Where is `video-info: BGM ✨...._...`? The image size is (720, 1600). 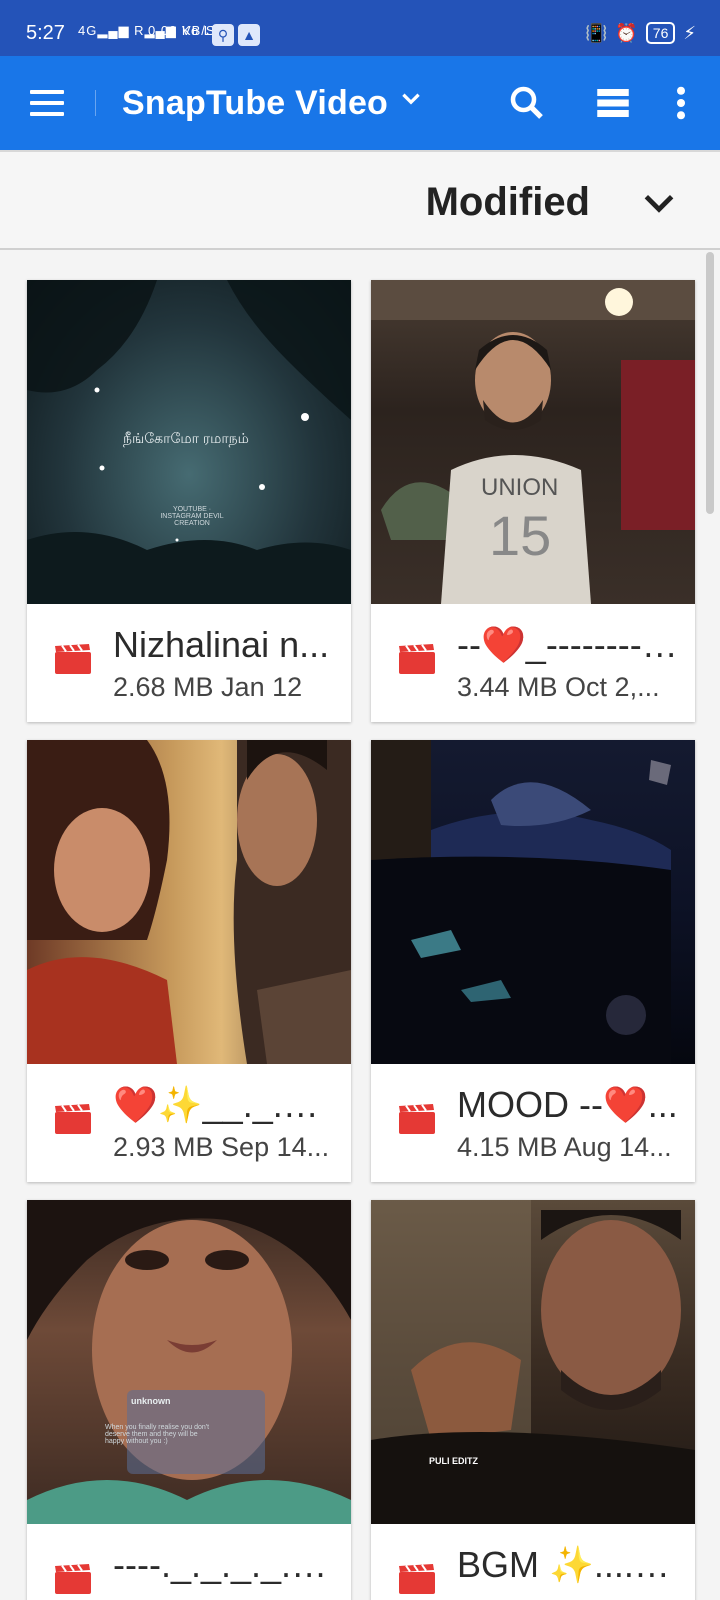
video-info: BGM ✨...._... is located at coordinates (533, 1562).